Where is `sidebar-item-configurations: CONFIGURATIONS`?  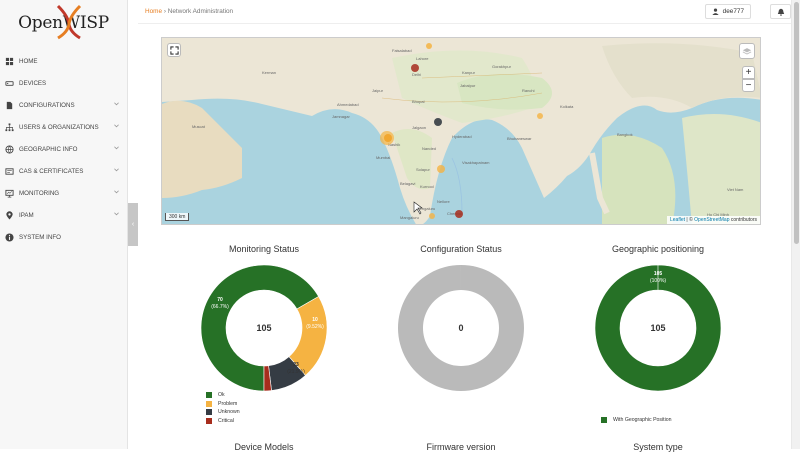
sidebar-item-configurations: CONFIGURATIONS is located at coordinates (63, 105).